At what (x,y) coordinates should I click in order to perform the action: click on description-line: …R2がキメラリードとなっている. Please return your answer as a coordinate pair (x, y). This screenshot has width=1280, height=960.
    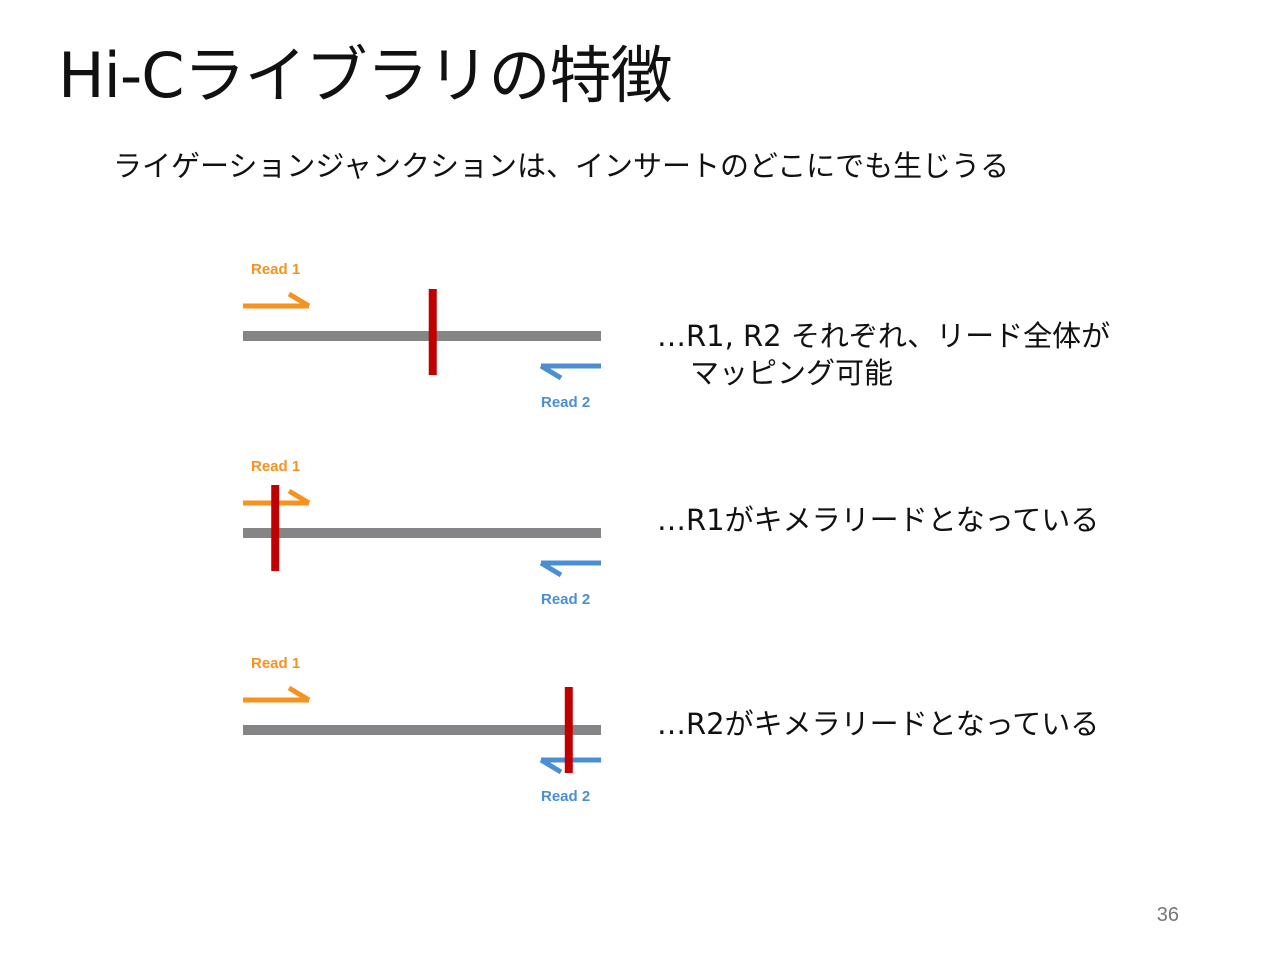
    Looking at the image, I should click on (878, 724).